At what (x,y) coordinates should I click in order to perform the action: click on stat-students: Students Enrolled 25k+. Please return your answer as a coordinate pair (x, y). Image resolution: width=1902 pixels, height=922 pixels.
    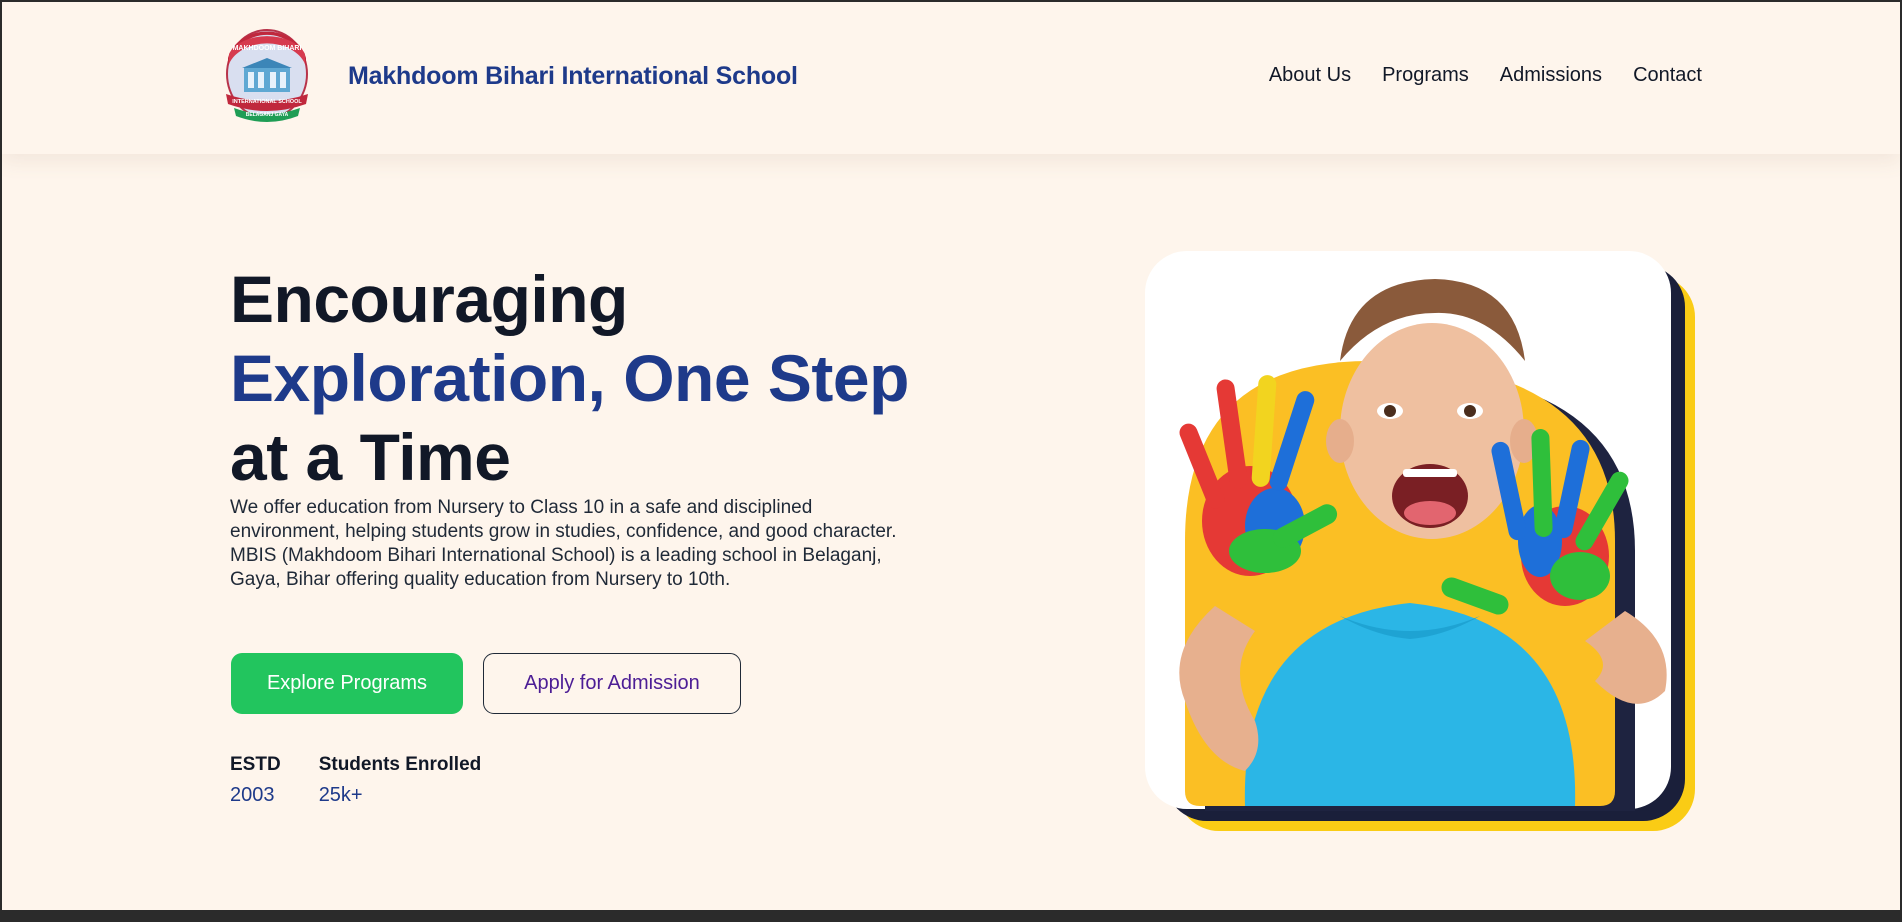
    Looking at the image, I should click on (400, 780).